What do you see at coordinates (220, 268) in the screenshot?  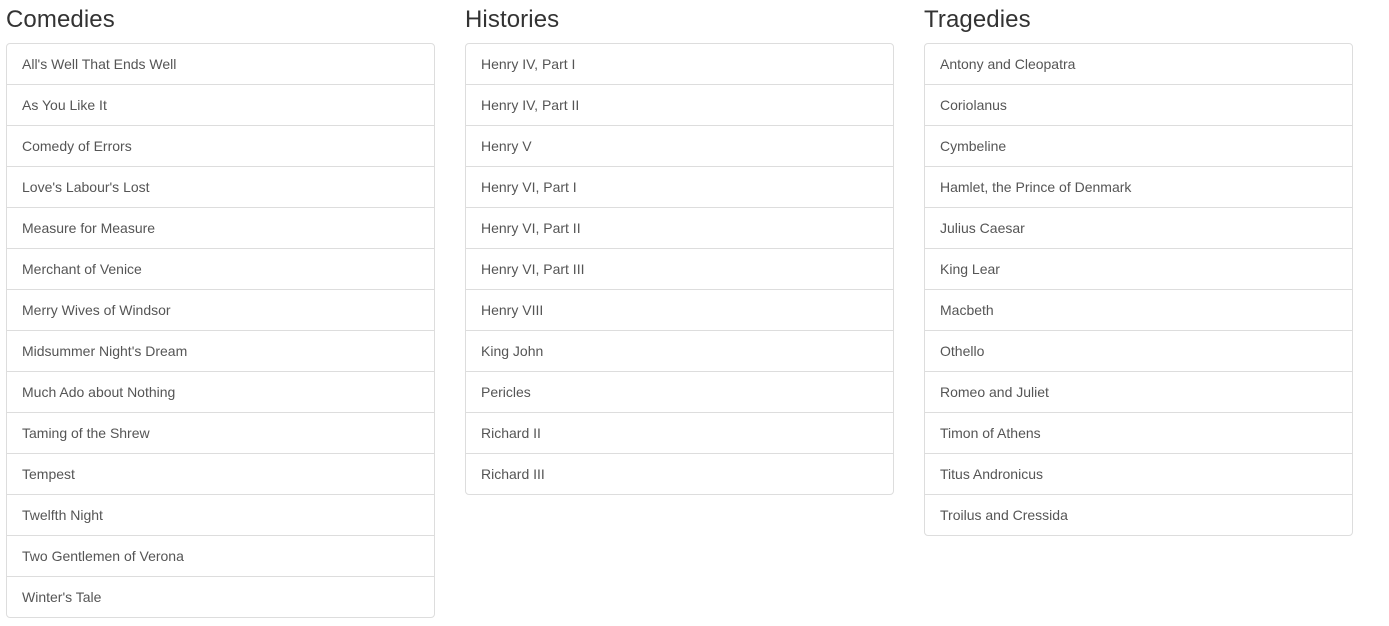 I see `play-list-item: Merchant of Venice` at bounding box center [220, 268].